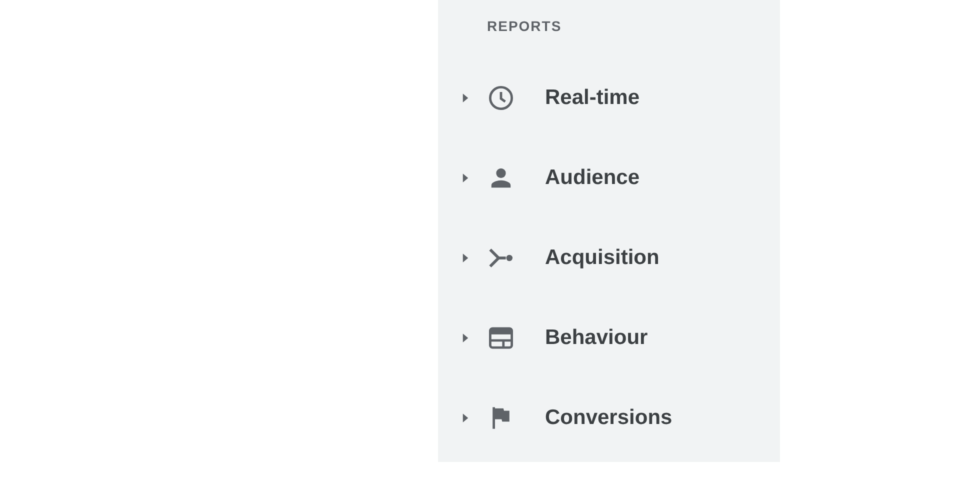  What do you see at coordinates (596, 338) in the screenshot?
I see `sidebar-item: Behaviour` at bounding box center [596, 338].